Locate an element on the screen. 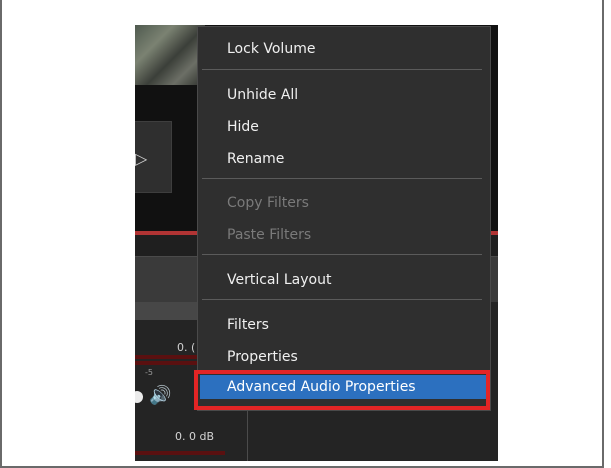 This screenshot has height=468, width=611. preview-image is located at coordinates (170, 55).